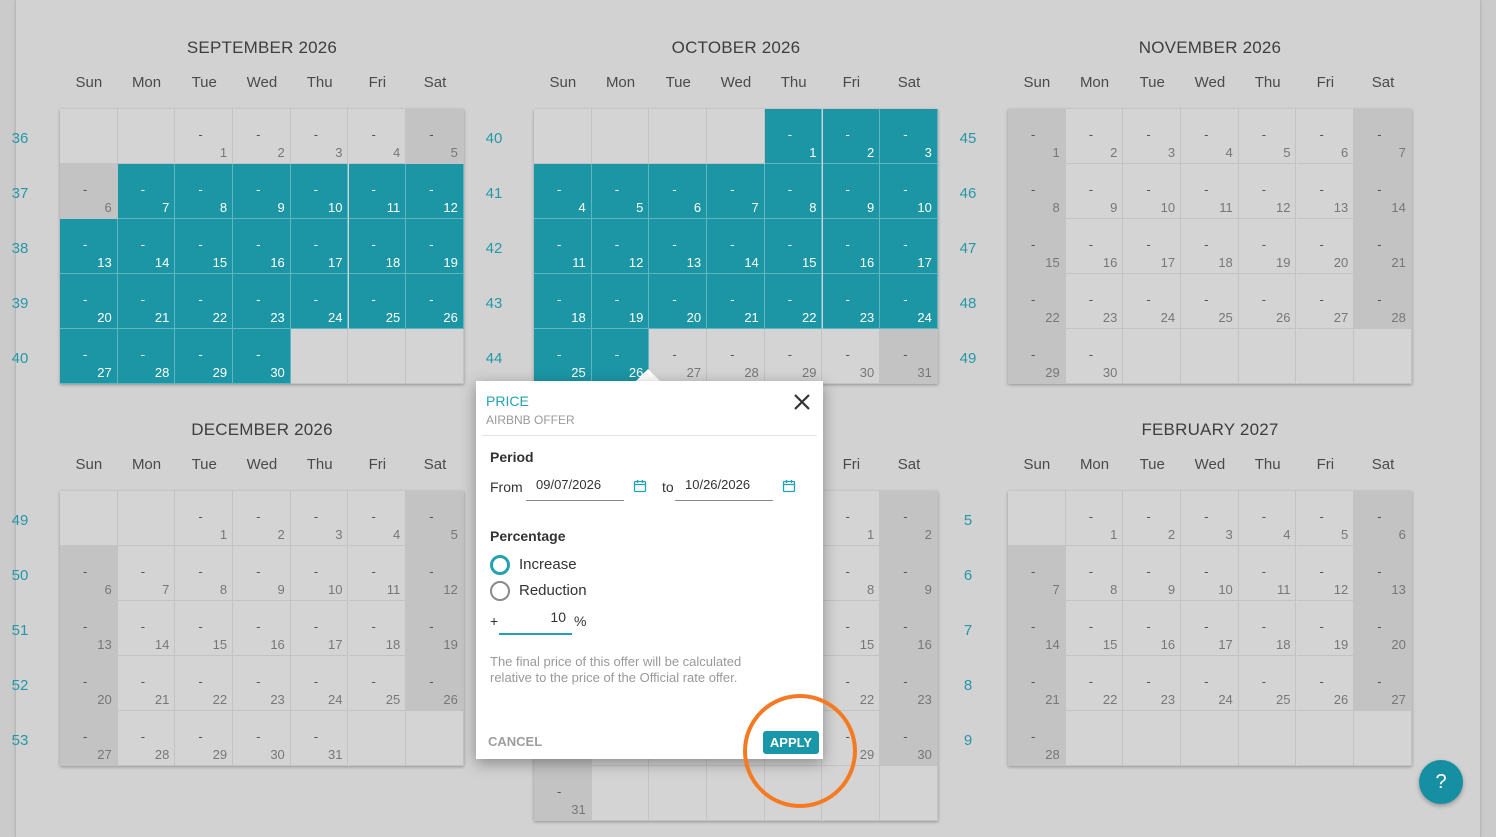 The image size is (1496, 837). Describe the element at coordinates (515, 741) in the screenshot. I see `cancel-button: CANCEL` at that location.